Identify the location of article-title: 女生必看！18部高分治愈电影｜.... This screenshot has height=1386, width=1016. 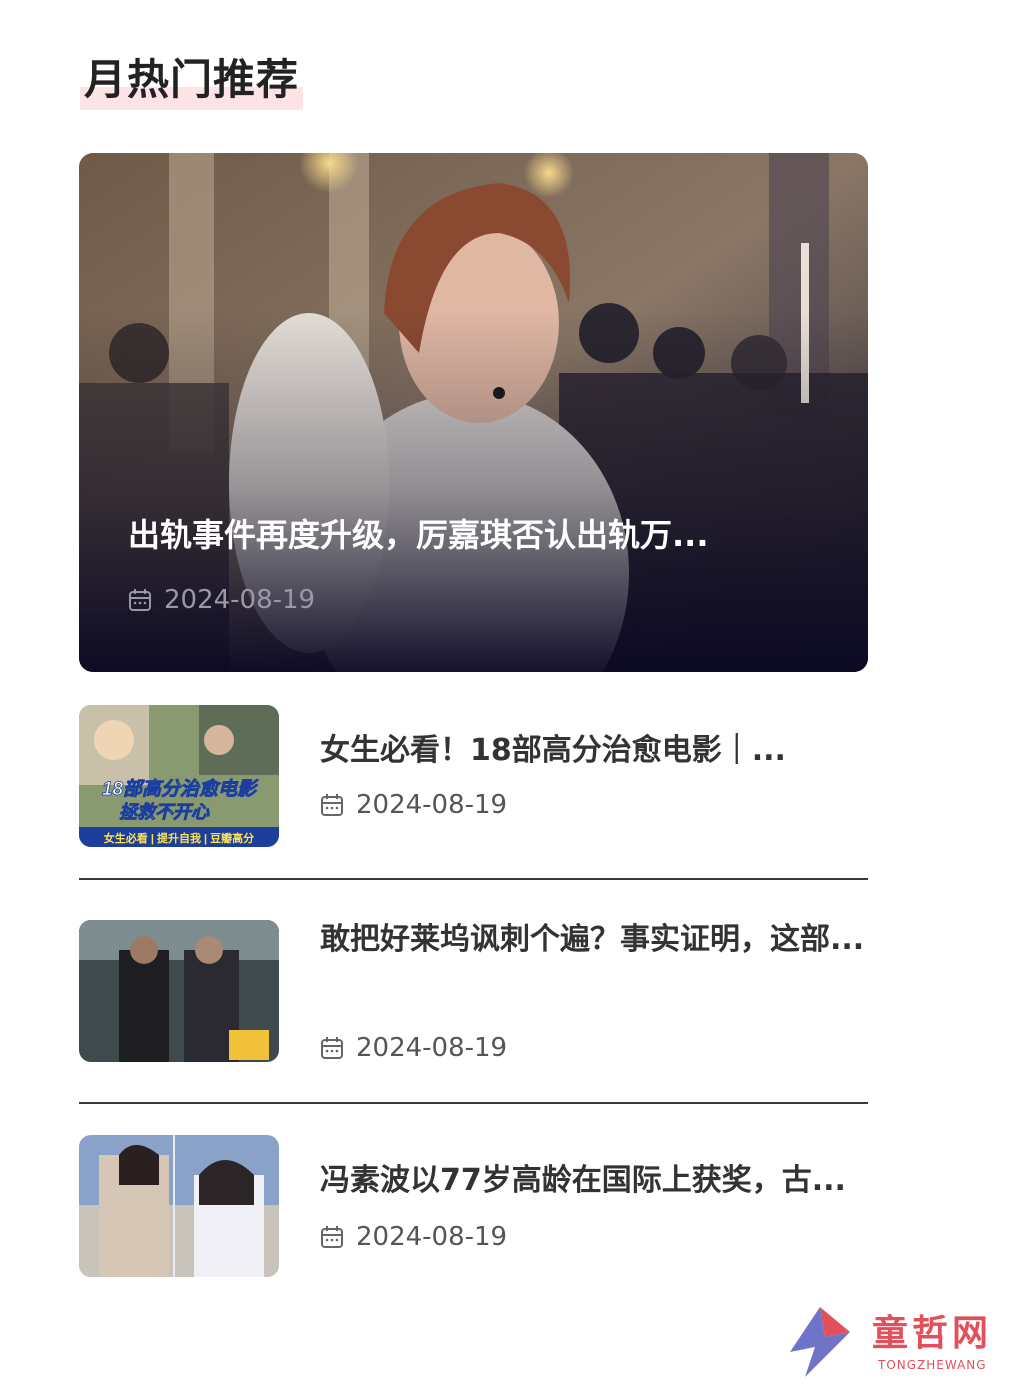
(592, 751).